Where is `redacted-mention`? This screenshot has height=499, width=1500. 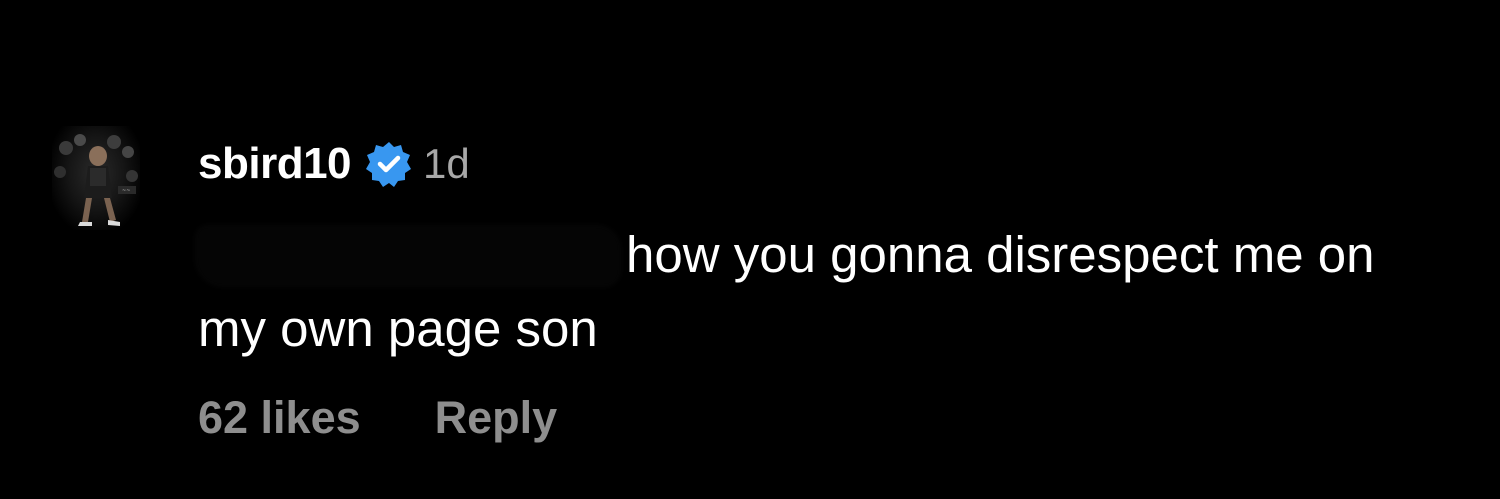
redacted-mention is located at coordinates (408, 256).